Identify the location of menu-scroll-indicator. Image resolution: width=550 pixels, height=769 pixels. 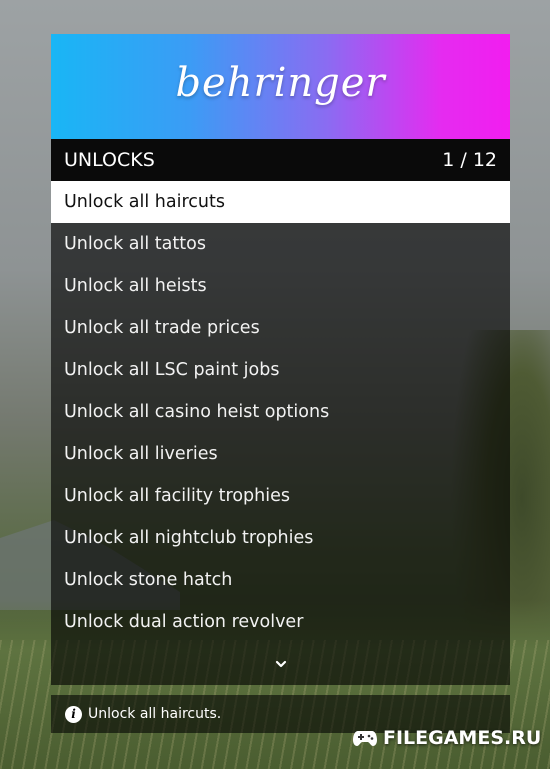
(280, 664).